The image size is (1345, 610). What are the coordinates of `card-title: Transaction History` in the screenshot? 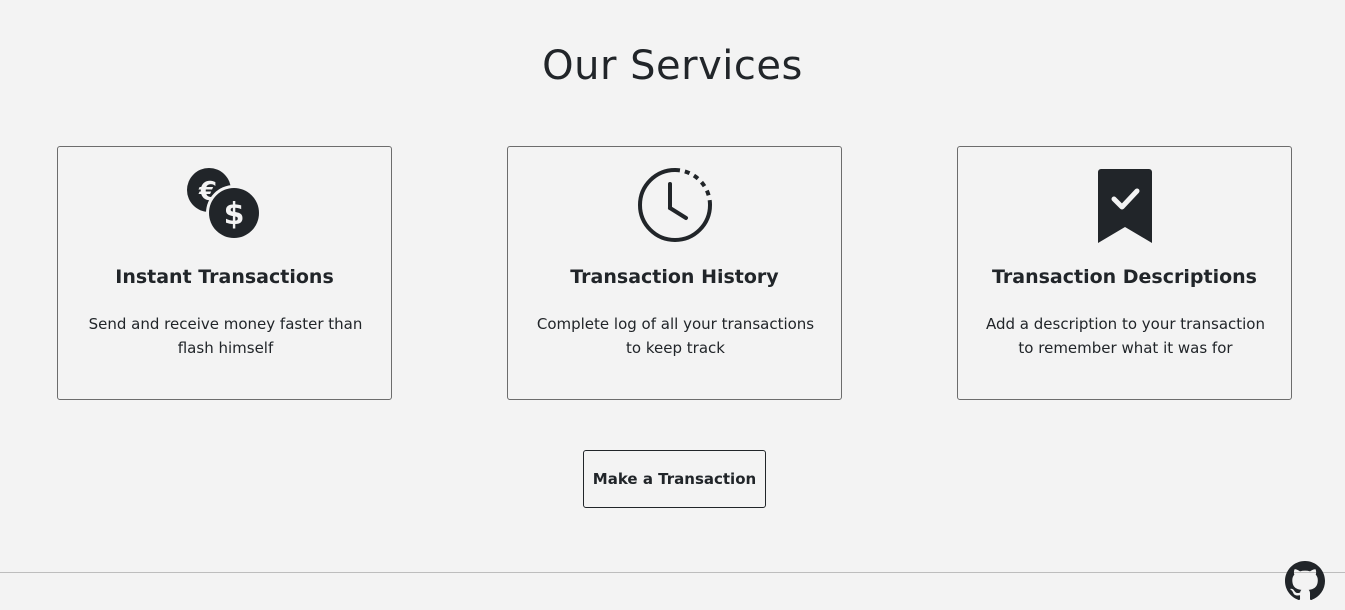 It's located at (674, 277).